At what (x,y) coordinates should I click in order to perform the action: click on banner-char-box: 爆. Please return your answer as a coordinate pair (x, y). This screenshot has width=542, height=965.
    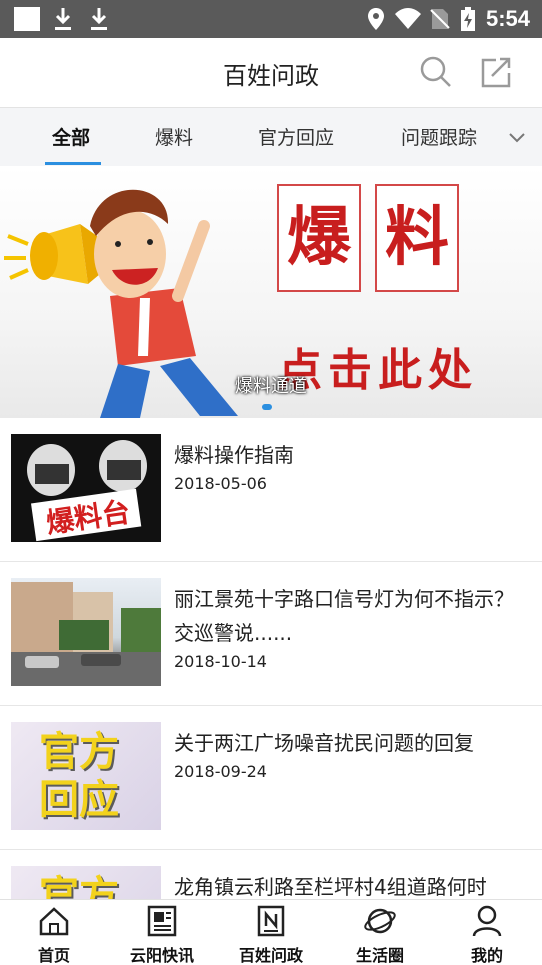
    Looking at the image, I should click on (319, 238).